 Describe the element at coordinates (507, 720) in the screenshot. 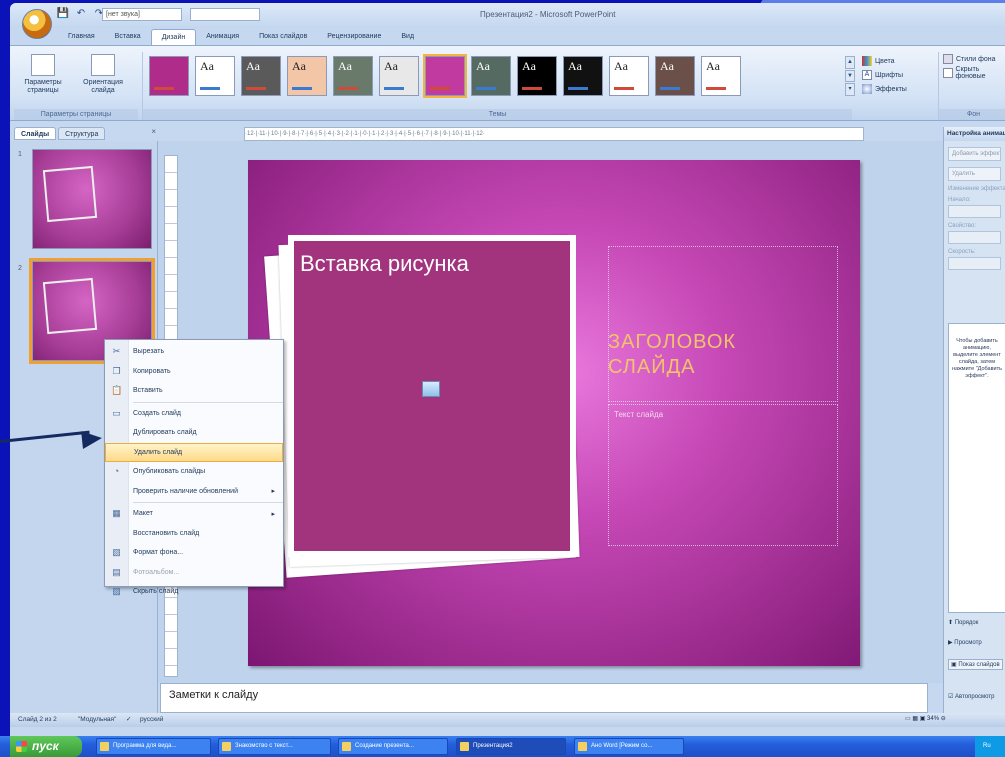

I see `status-bar: Слайд 2 из 2 "Модульная" ✓ русский` at that location.